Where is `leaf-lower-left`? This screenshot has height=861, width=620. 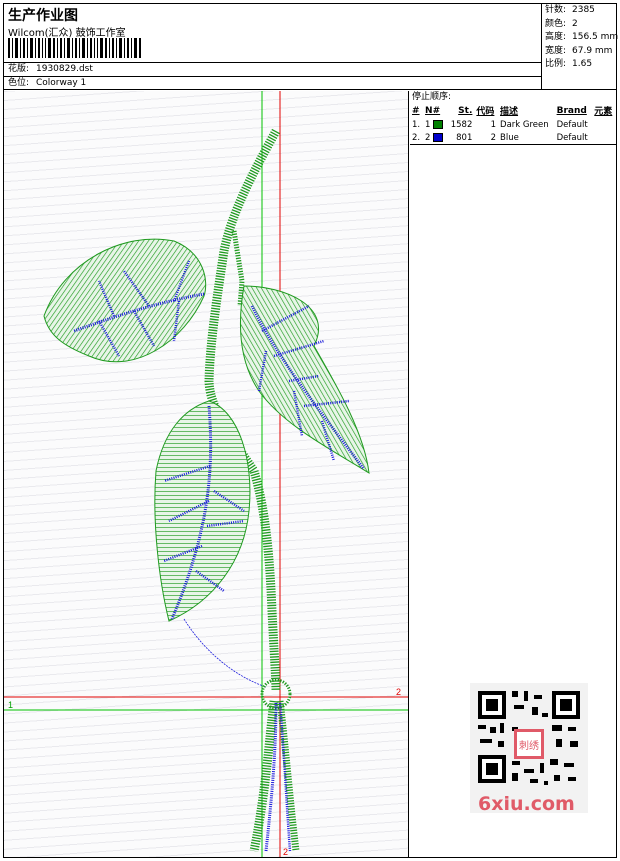 leaf-lower-left is located at coordinates (202, 511).